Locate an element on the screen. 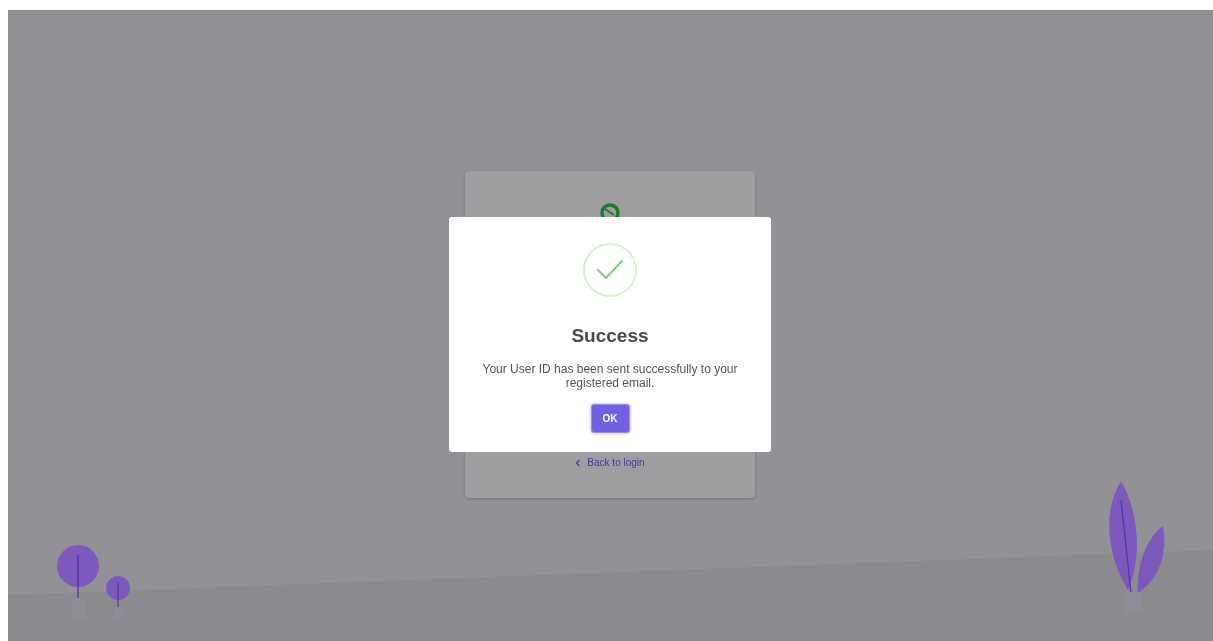  chevron-left-icon is located at coordinates (578, 462).